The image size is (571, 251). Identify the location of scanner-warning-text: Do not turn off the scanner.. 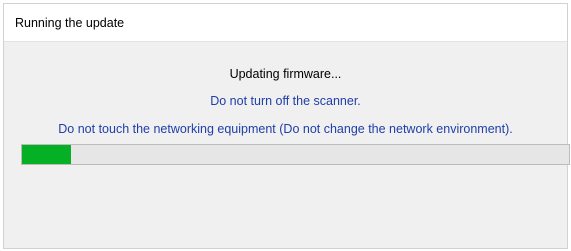
(285, 101).